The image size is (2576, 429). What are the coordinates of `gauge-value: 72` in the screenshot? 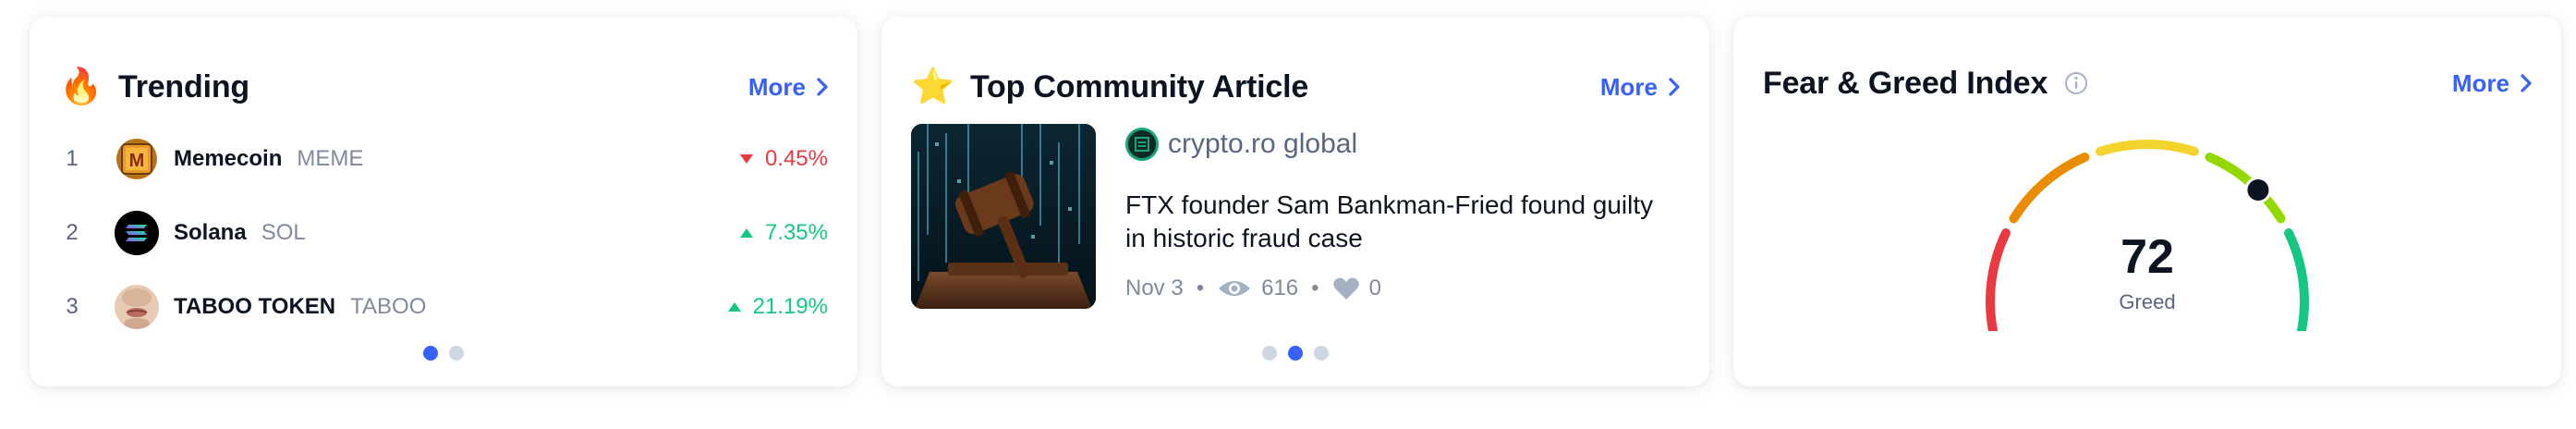 It's located at (2147, 257).